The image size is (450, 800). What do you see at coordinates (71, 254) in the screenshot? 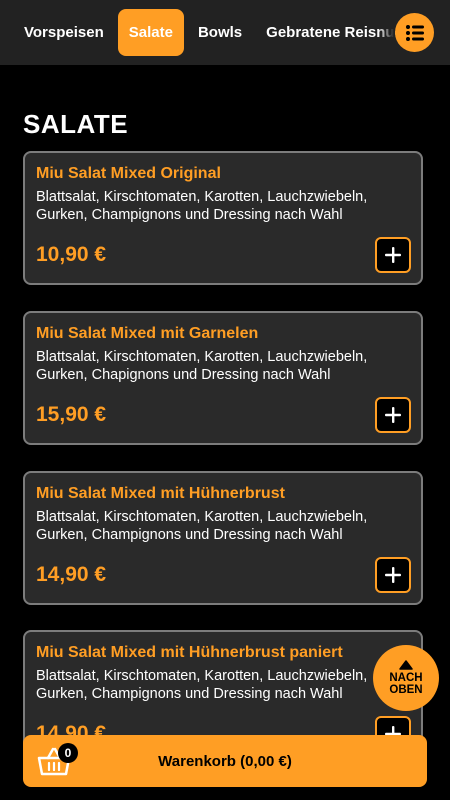
I see `item-price: 10,90 €` at bounding box center [71, 254].